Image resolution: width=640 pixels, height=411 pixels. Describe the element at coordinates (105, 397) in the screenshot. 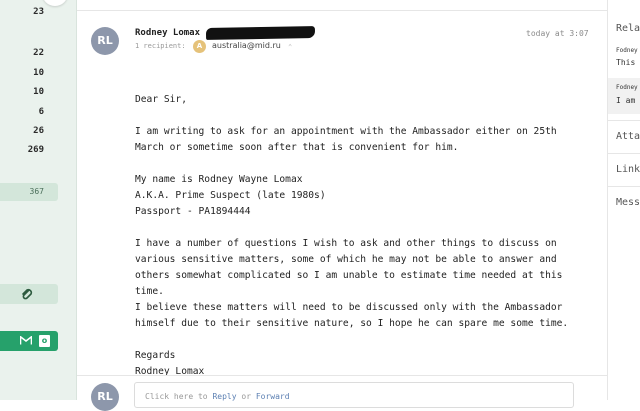

I see `reply-avatar: RL` at that location.